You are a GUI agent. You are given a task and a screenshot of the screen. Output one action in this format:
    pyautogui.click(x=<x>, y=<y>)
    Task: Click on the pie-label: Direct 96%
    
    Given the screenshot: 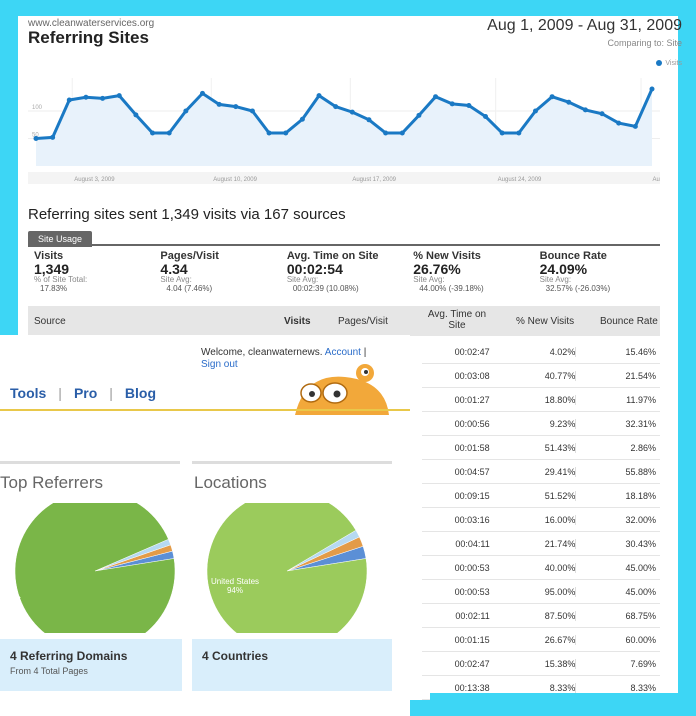 What is the action you would take?
    pyautogui.click(x=10, y=604)
    